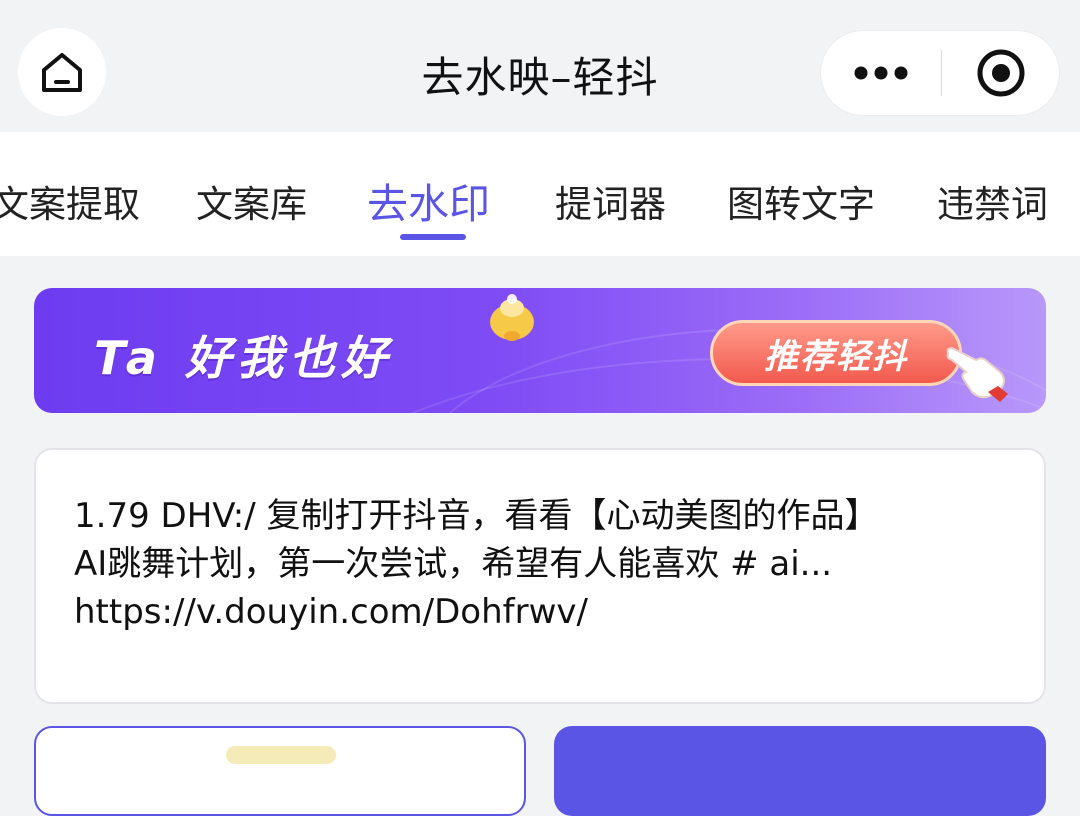  Describe the element at coordinates (512, 317) in the screenshot. I see `bell-icon` at that location.